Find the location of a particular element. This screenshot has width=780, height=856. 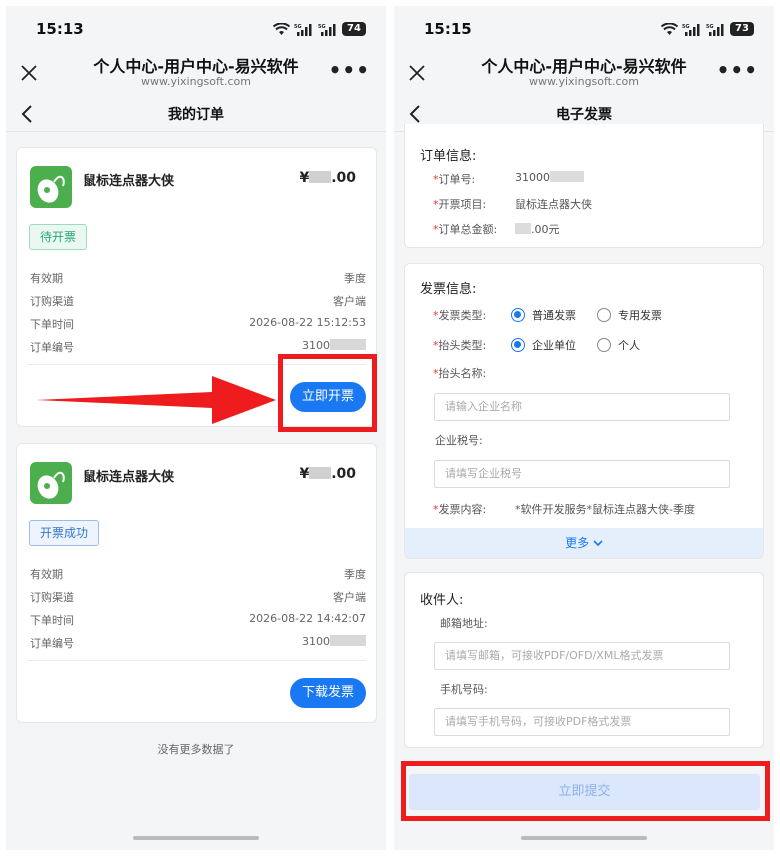

price-prefix: ¥ is located at coordinates (304, 474).